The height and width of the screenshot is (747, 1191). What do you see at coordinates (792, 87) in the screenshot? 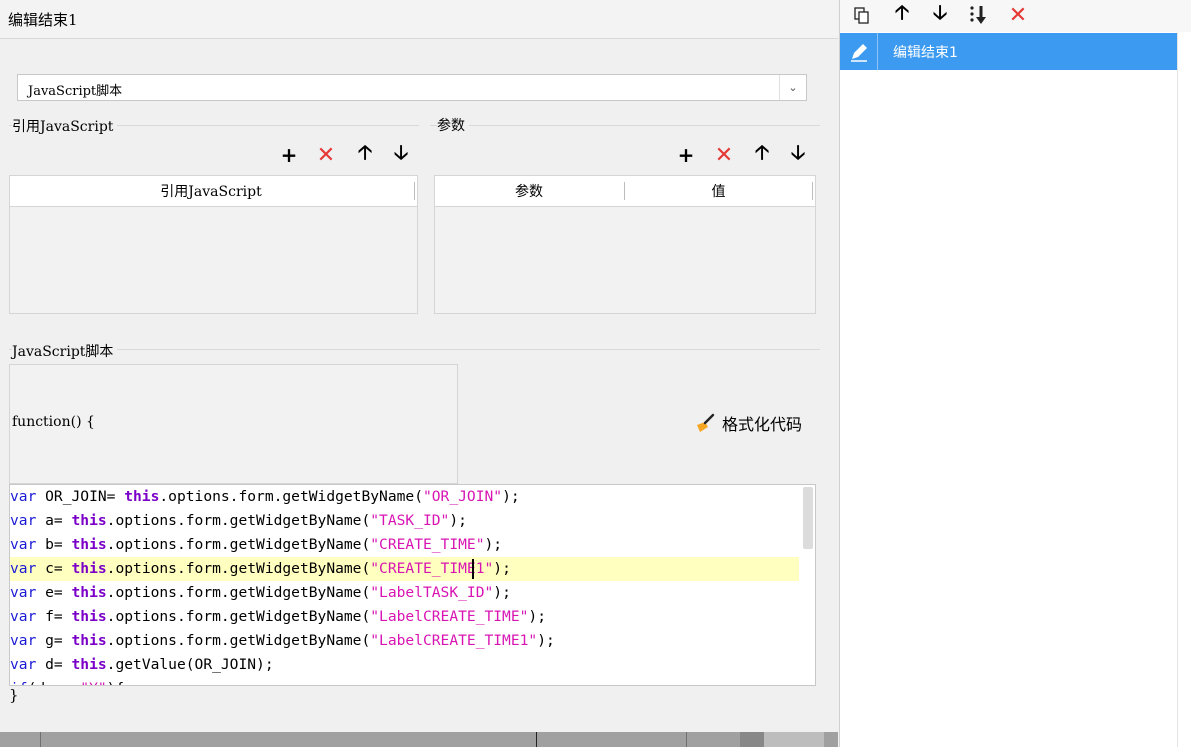
I see `chevron-down-icon: ⌄` at bounding box center [792, 87].